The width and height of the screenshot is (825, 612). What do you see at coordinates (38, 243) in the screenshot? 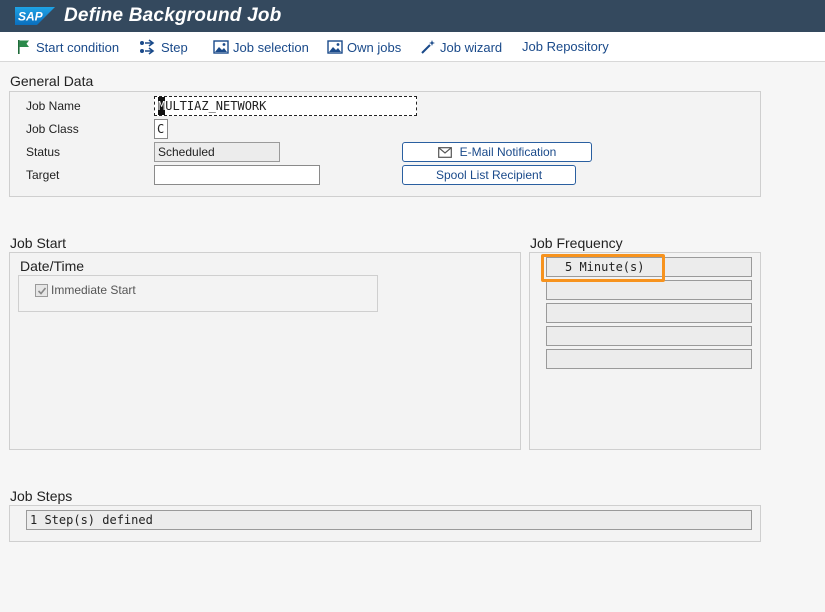
I see `job-start-title: Job Start` at bounding box center [38, 243].